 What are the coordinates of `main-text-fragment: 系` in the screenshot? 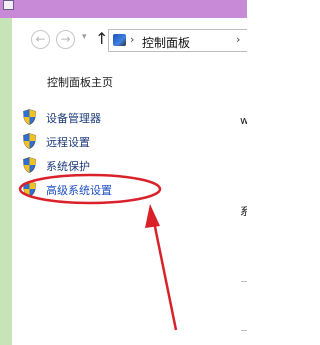 It's located at (243, 211).